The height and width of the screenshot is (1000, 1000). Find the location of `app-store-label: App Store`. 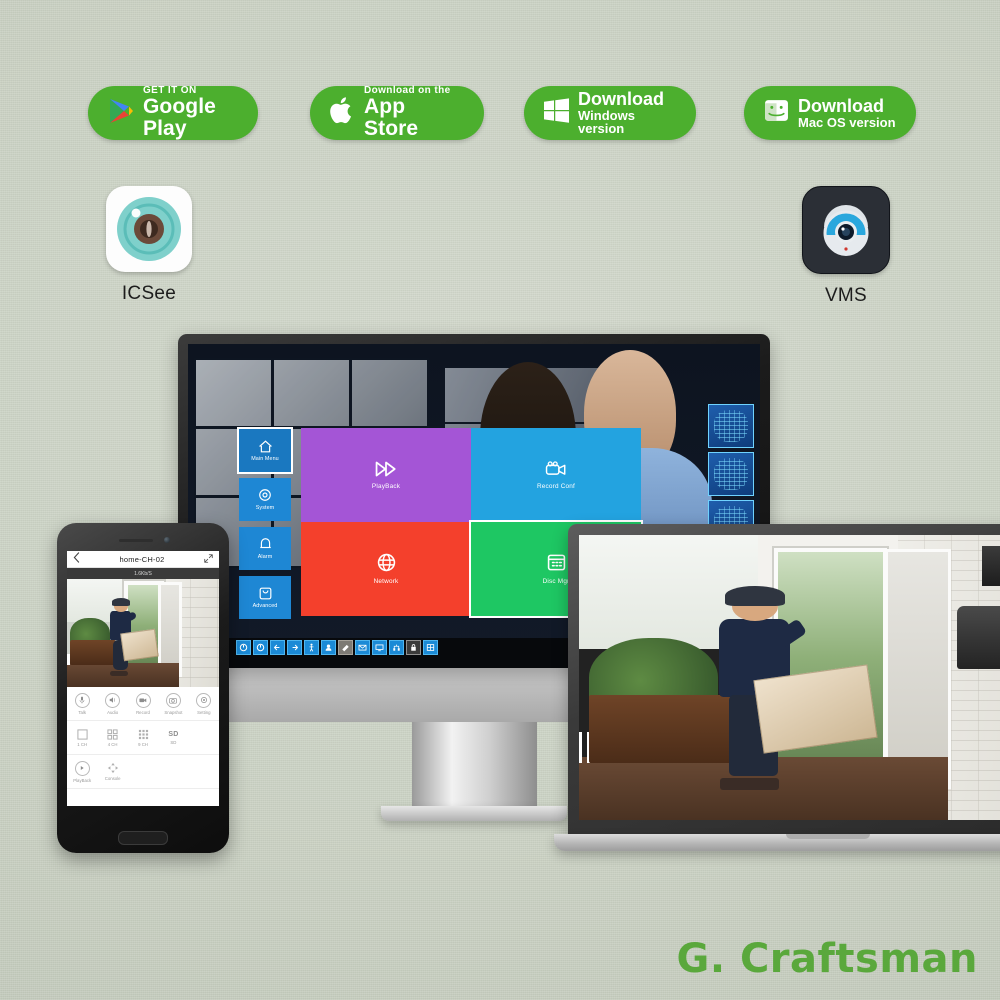

app-store-label: App Store is located at coordinates (391, 118).